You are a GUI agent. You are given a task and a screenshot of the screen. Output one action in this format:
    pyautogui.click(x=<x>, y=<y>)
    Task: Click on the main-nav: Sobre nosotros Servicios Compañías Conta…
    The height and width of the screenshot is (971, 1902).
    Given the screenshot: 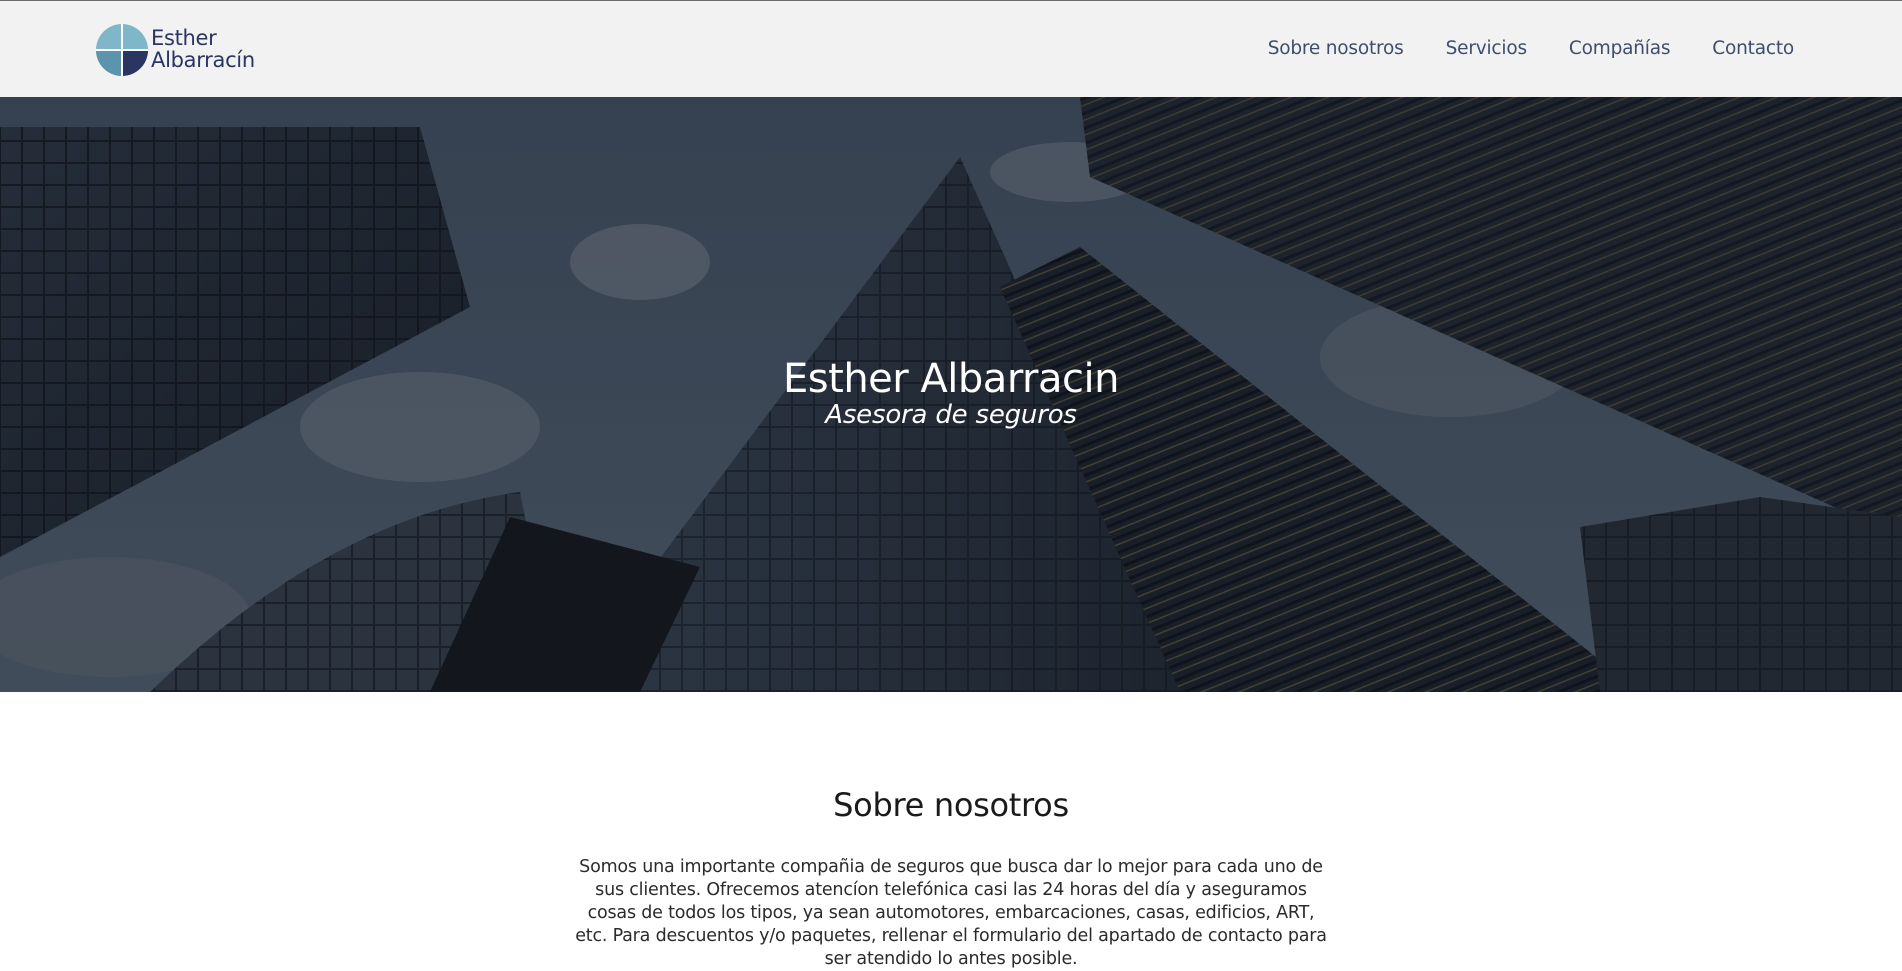 What is the action you would take?
    pyautogui.click(x=1531, y=49)
    